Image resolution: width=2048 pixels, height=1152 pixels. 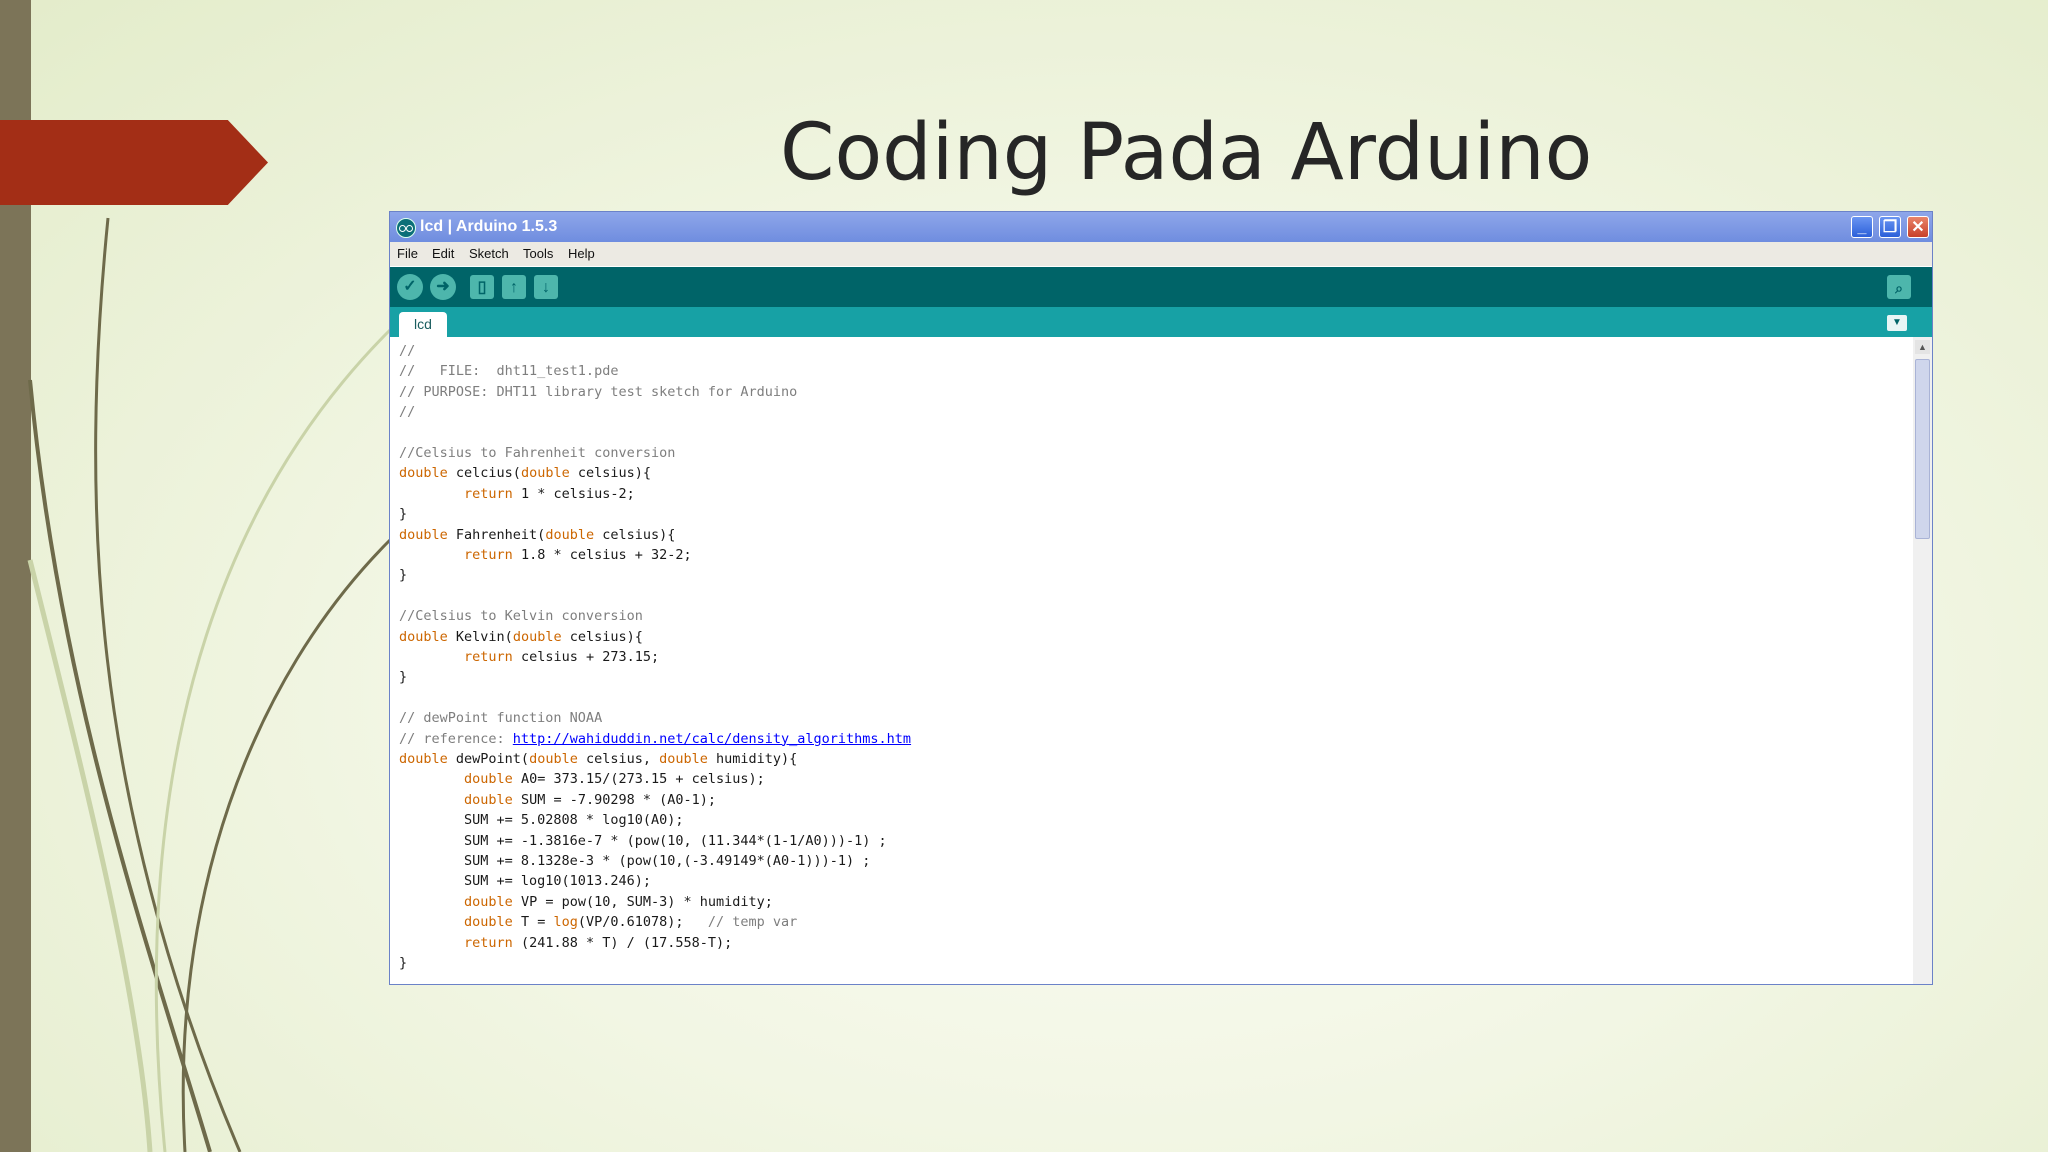 I want to click on code-line: double SUM = -7.90298 * (A0-1);, so click(x=557, y=800).